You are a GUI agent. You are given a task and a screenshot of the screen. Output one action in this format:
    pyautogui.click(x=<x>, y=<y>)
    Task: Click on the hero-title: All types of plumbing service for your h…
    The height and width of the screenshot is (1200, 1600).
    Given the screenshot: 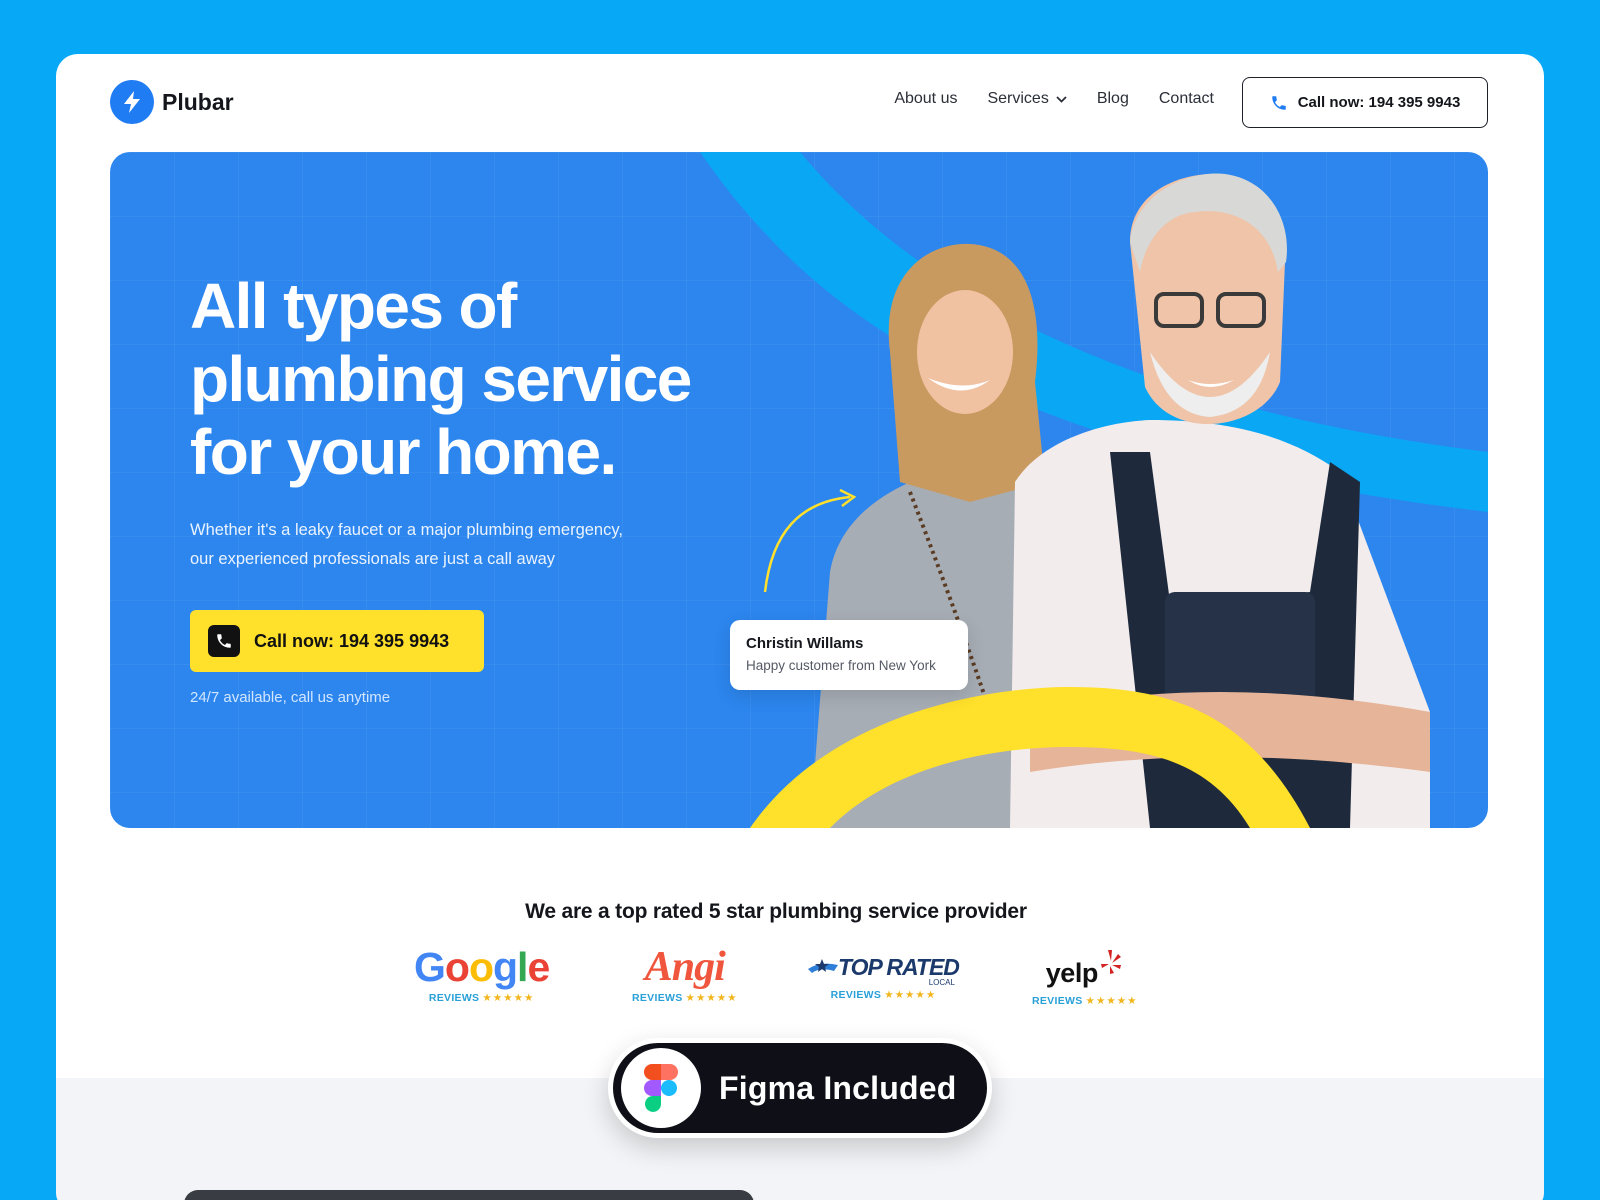 What is the action you would take?
    pyautogui.click(x=500, y=379)
    